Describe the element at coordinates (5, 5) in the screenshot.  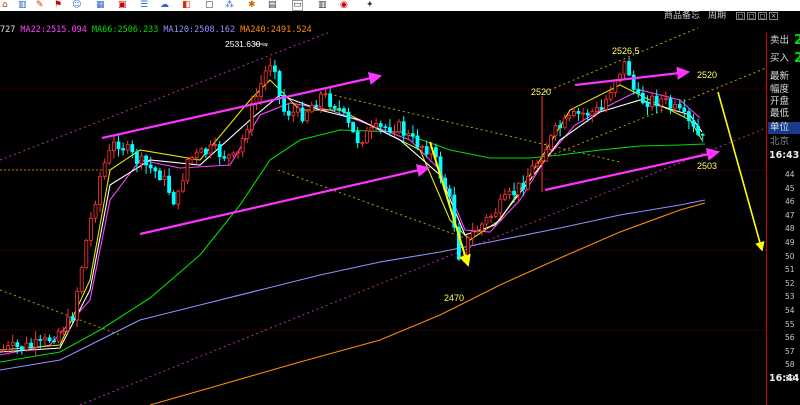
I see `home-icon: ⌂` at that location.